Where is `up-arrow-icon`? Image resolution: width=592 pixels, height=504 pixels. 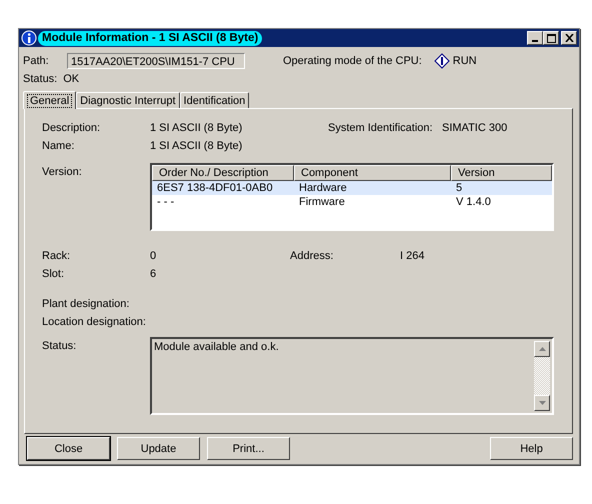
up-arrow-icon is located at coordinates (542, 349).